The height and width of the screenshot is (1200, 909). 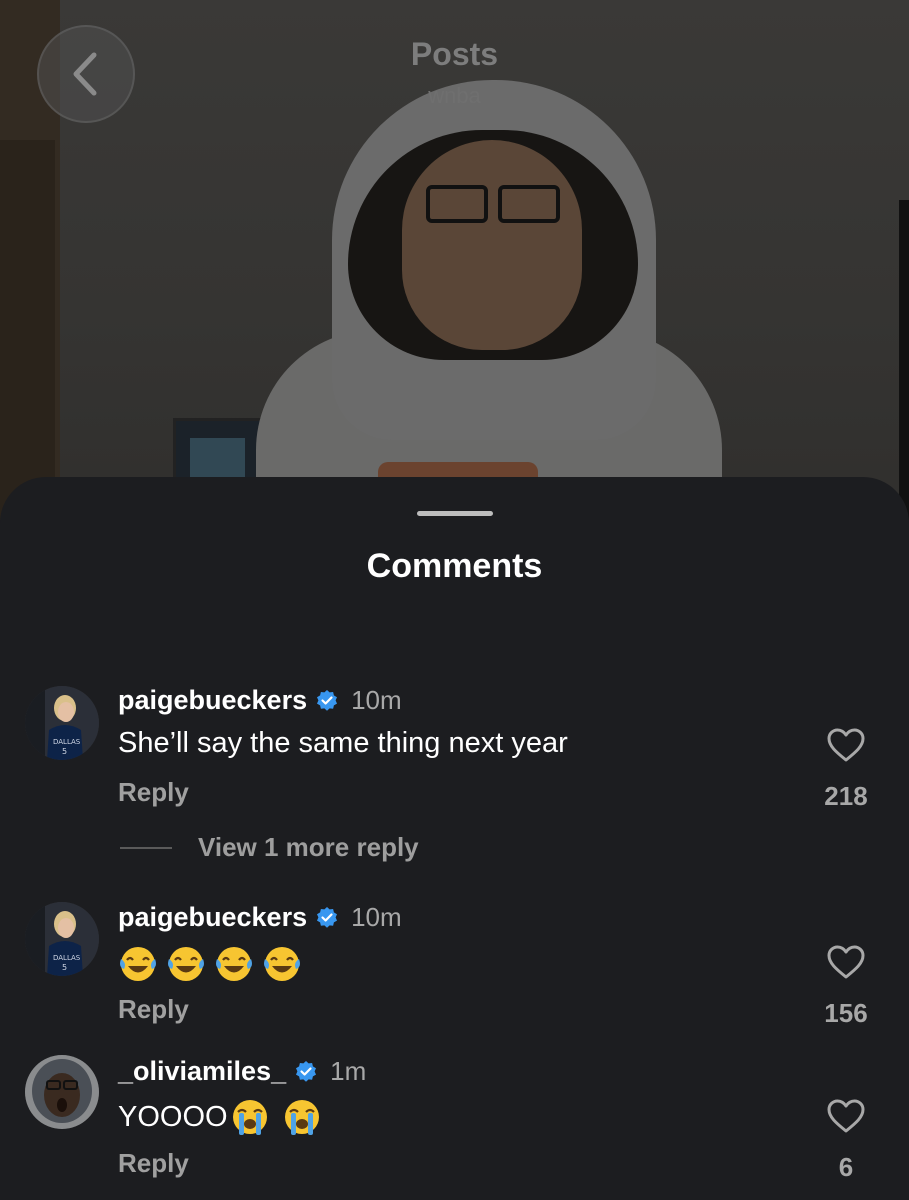 I want to click on background-door-frame, so click(x=27, y=330).